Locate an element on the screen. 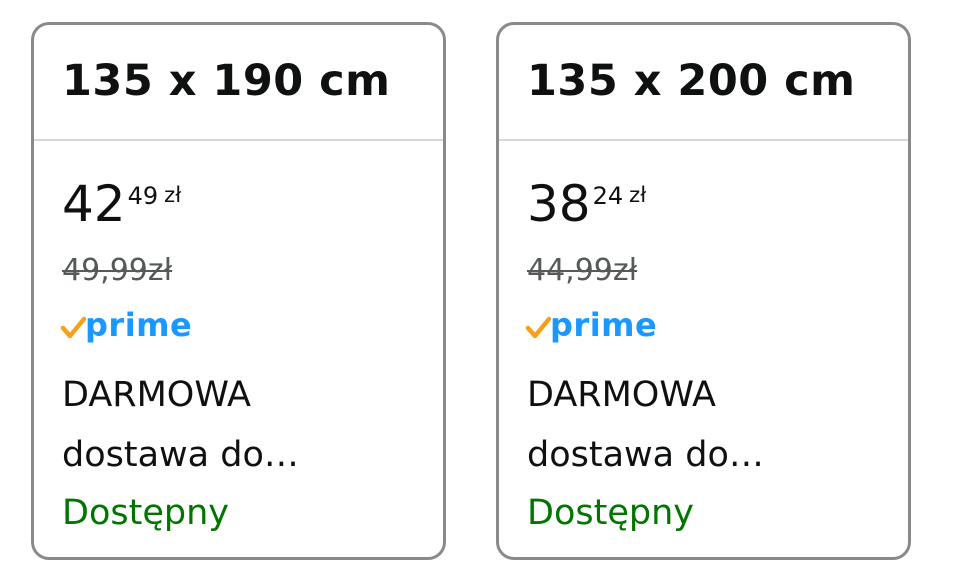 The width and height of the screenshot is (956, 586). price: 42 49 zł is located at coordinates (121, 204).